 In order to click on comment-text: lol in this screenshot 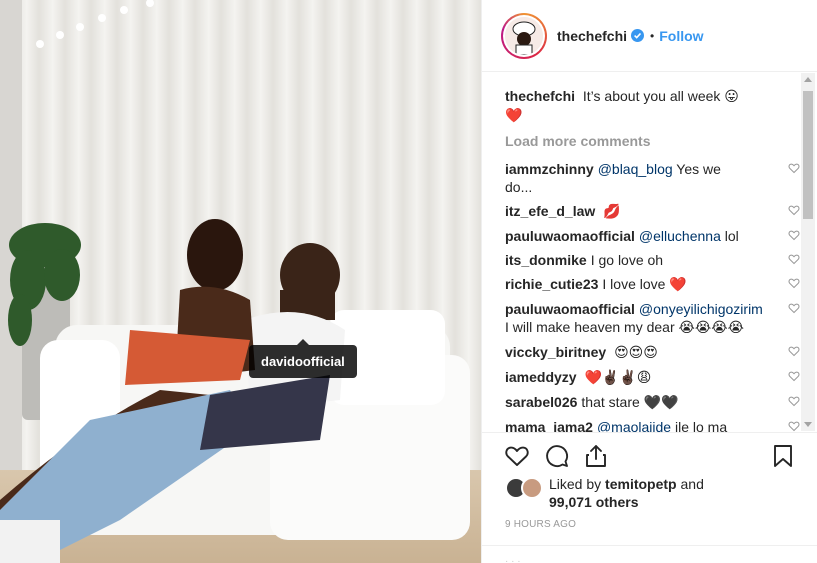, I will do `click(731, 236)`.